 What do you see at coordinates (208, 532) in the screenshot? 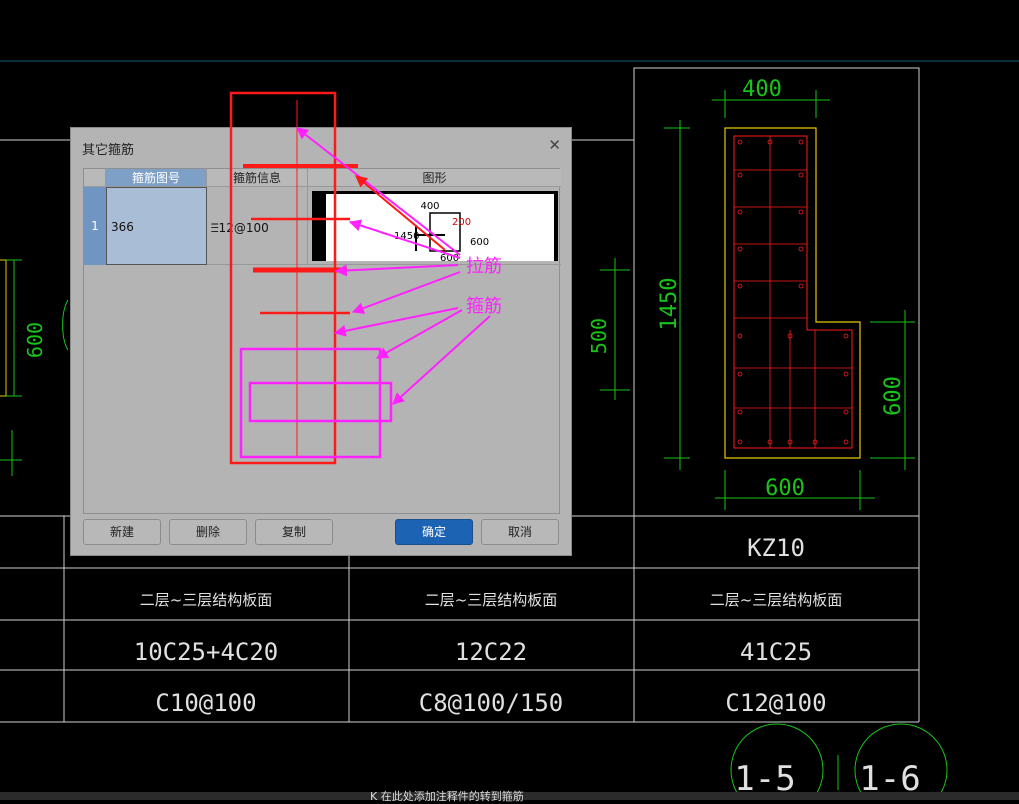
I see `delete-button: 删除` at bounding box center [208, 532].